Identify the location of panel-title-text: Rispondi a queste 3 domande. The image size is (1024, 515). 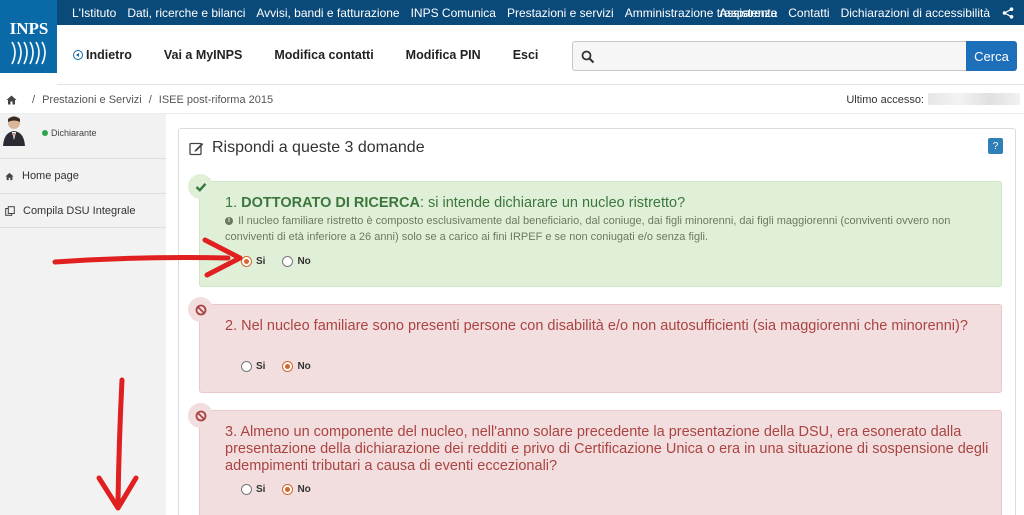
(318, 147).